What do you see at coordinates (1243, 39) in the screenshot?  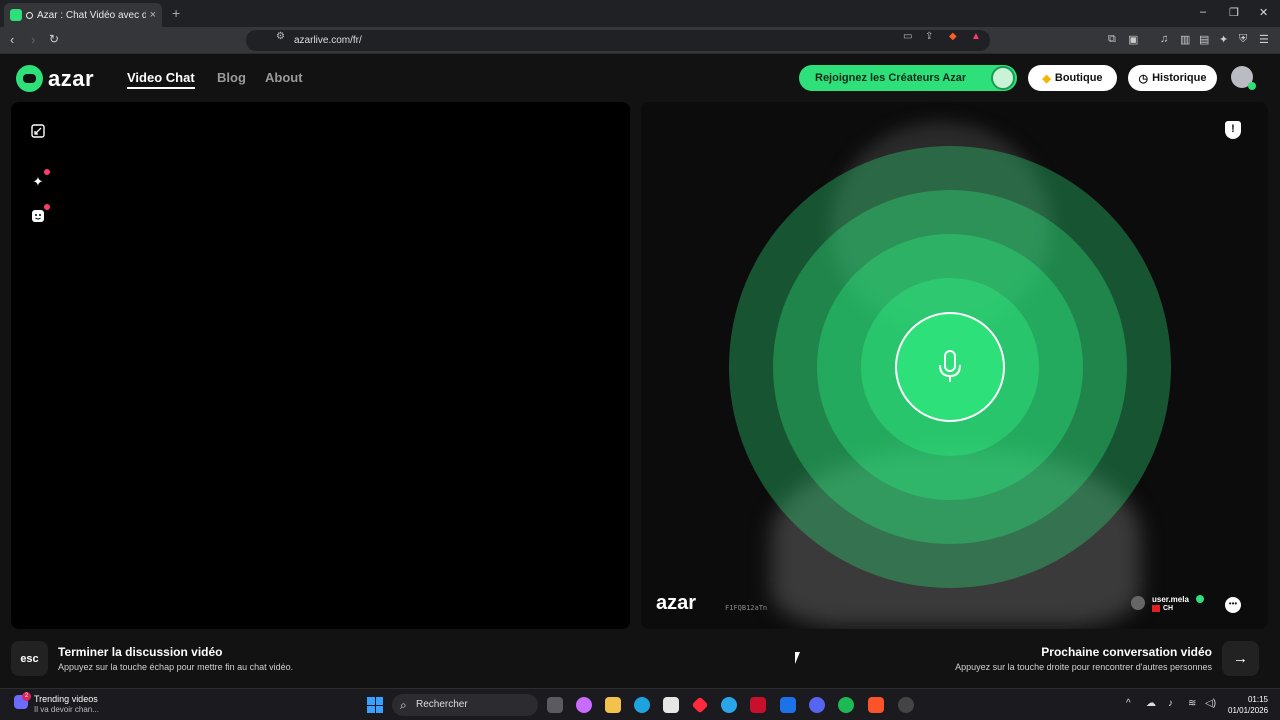 I see `vpn-icon: ⛨` at bounding box center [1243, 39].